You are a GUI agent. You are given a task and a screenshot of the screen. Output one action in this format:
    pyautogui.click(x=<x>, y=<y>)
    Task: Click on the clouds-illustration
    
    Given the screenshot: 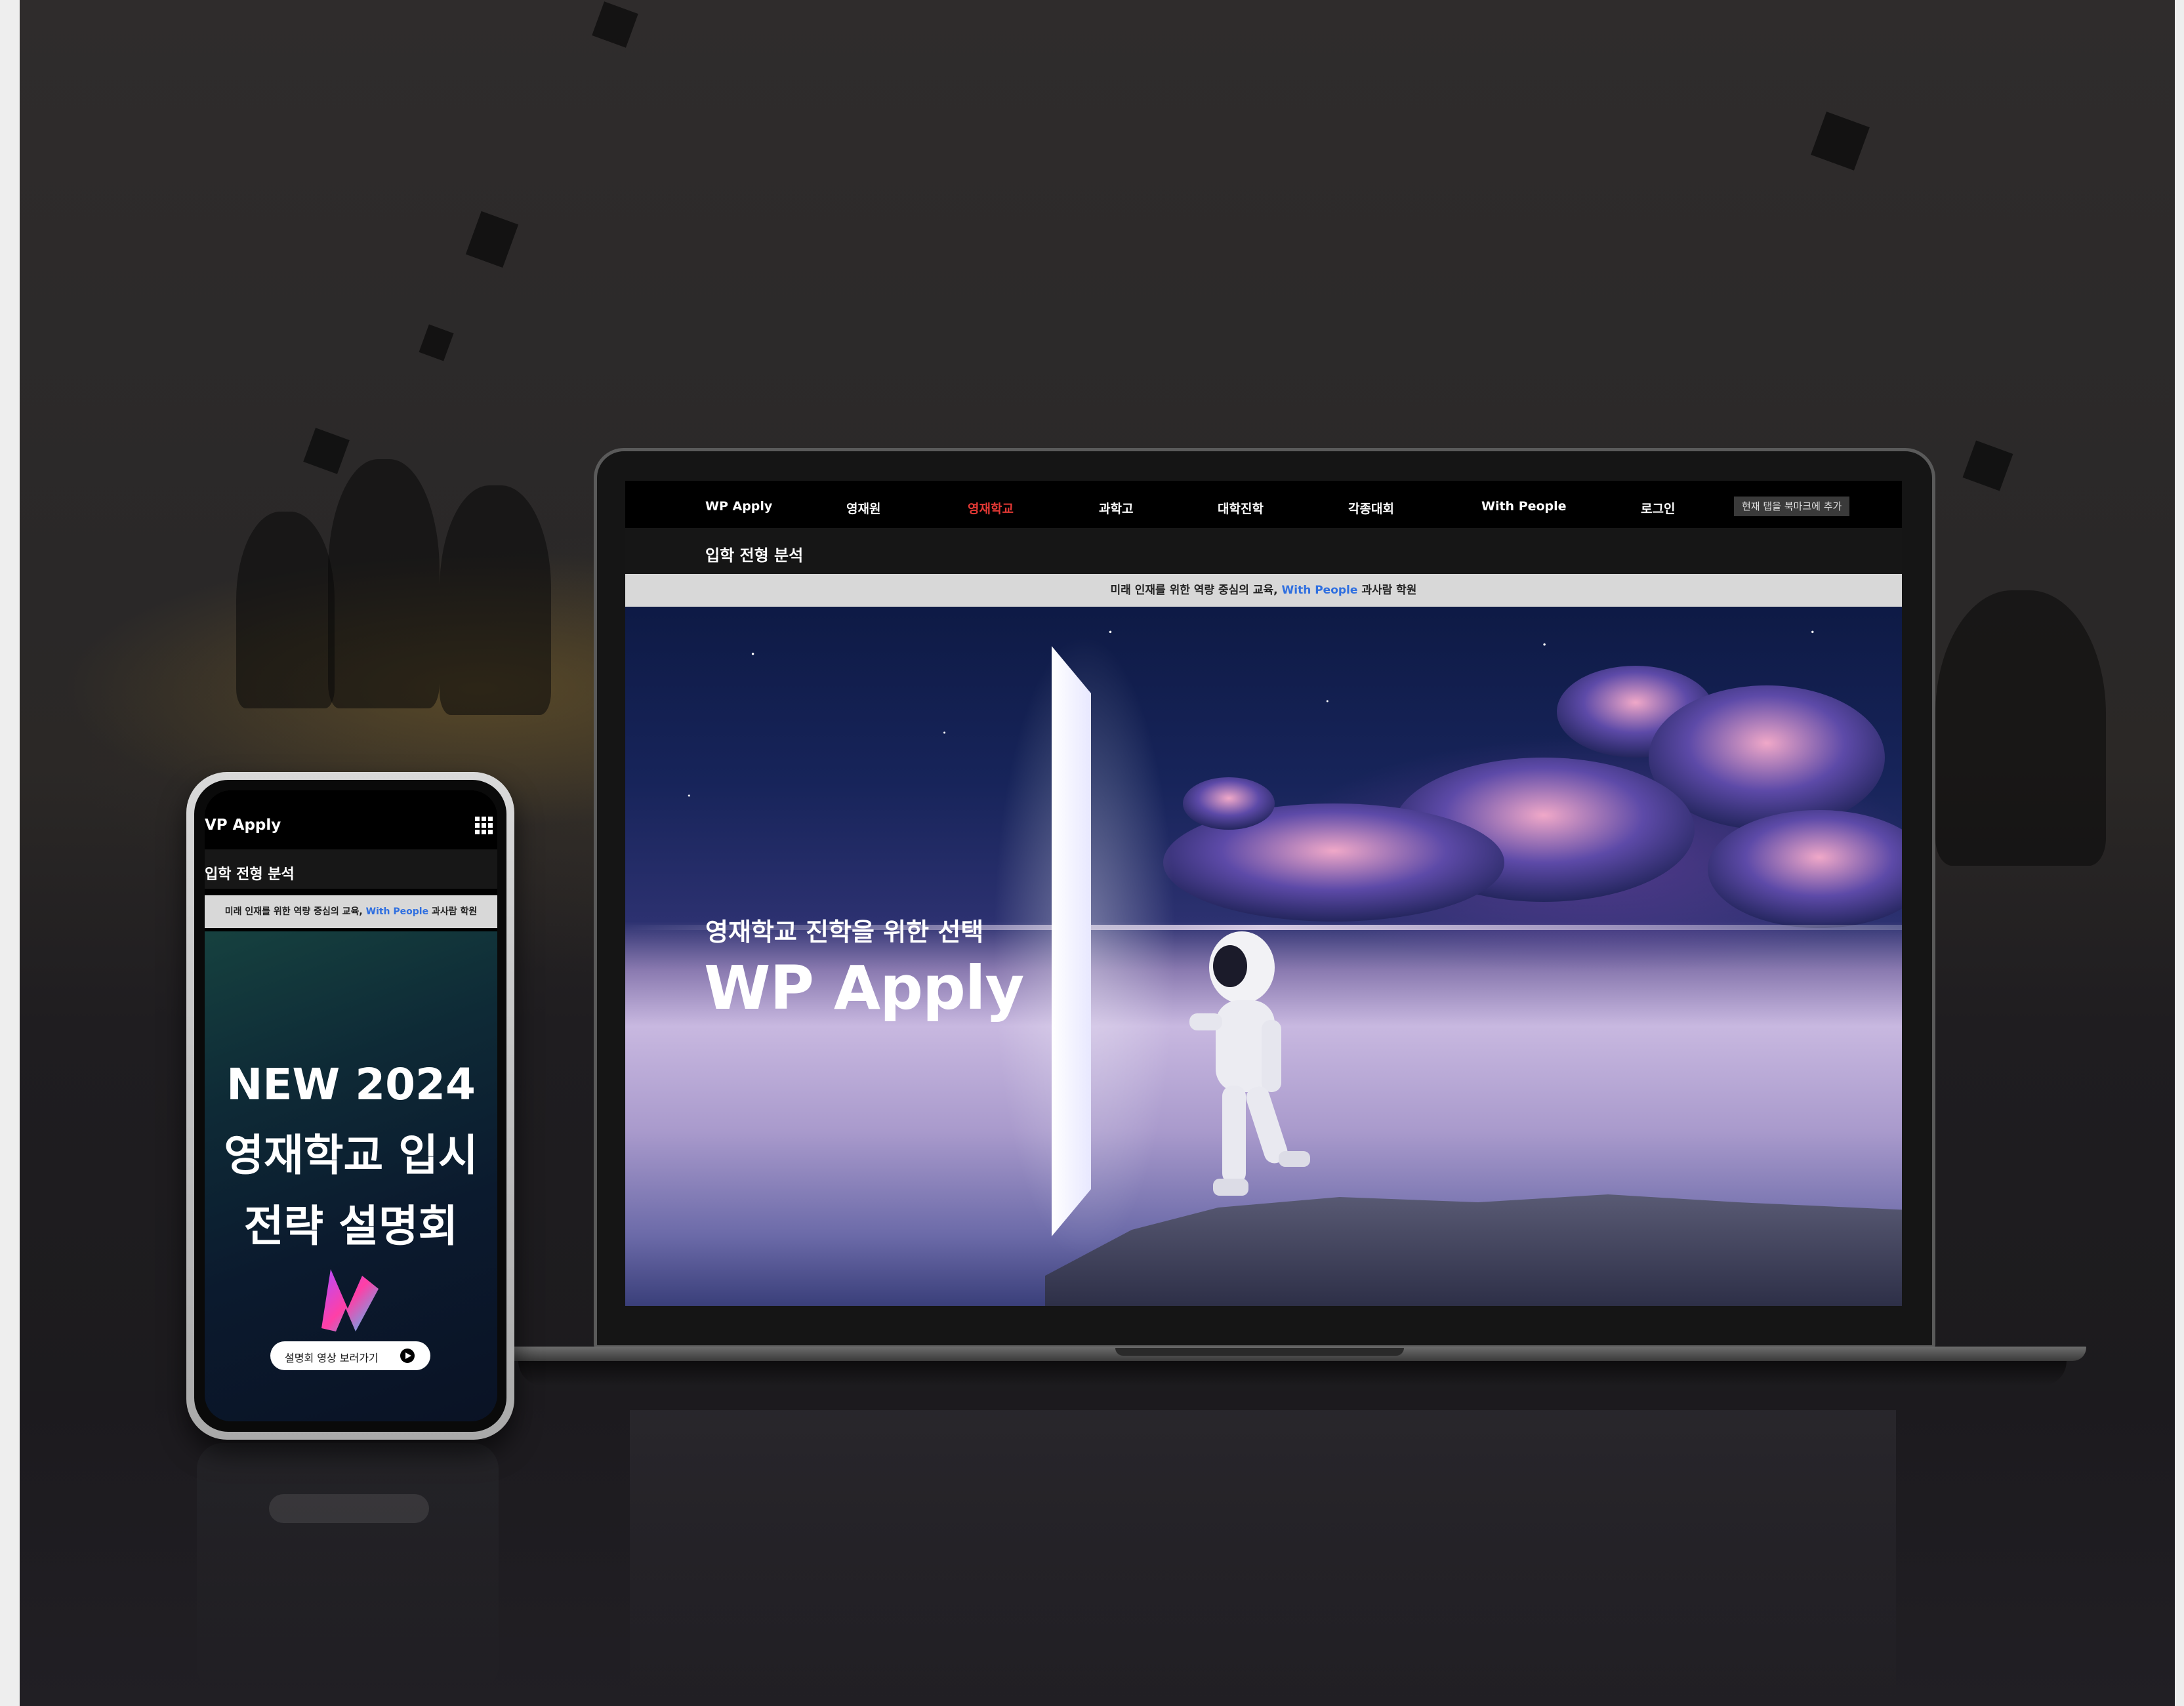 What is the action you would take?
    pyautogui.click(x=1532, y=797)
    